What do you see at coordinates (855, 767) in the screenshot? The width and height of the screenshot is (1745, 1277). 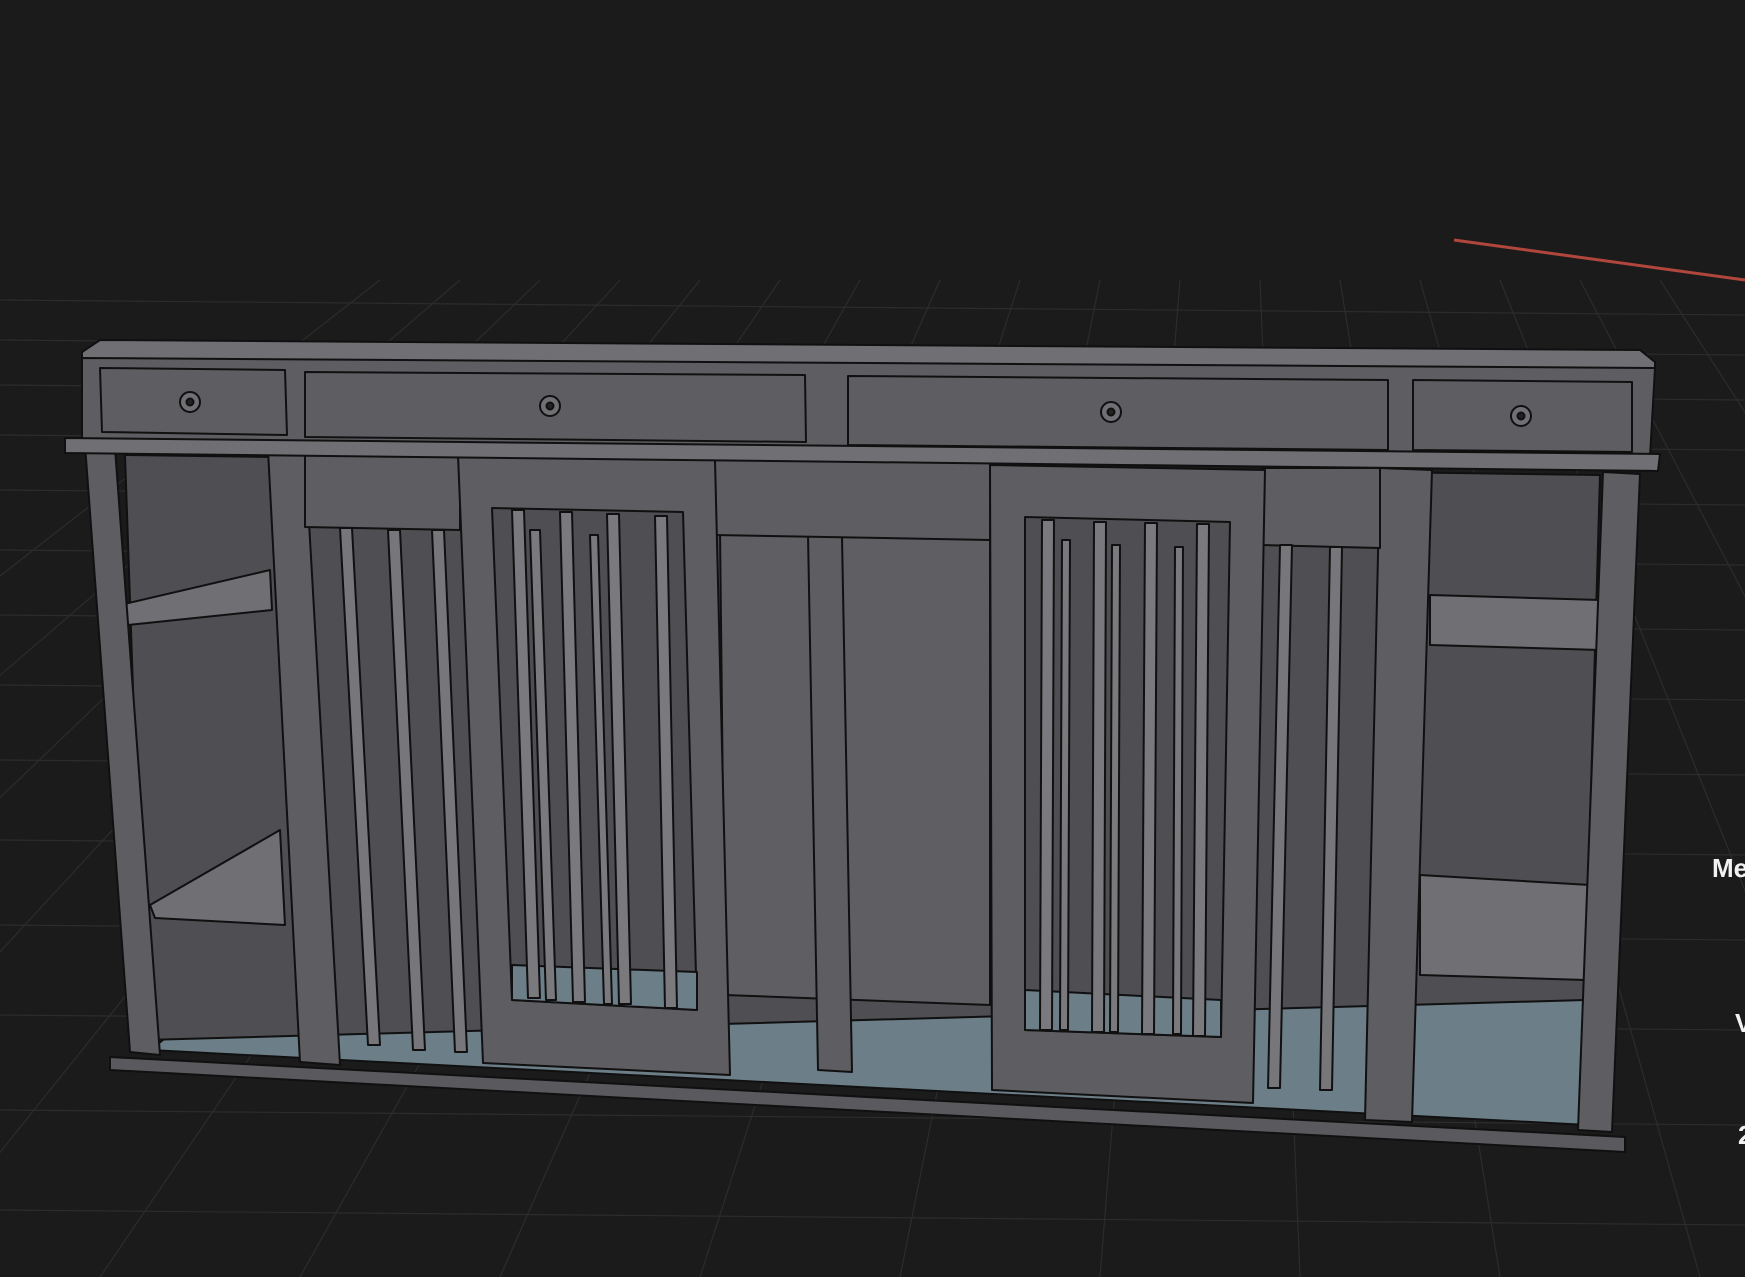 I see `center-back-panel` at bounding box center [855, 767].